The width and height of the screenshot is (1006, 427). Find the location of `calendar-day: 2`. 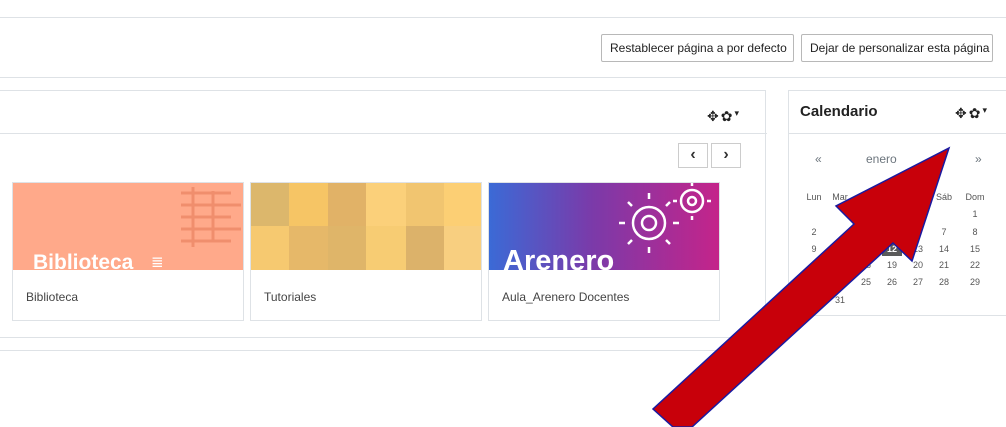

calendar-day: 2 is located at coordinates (814, 232).